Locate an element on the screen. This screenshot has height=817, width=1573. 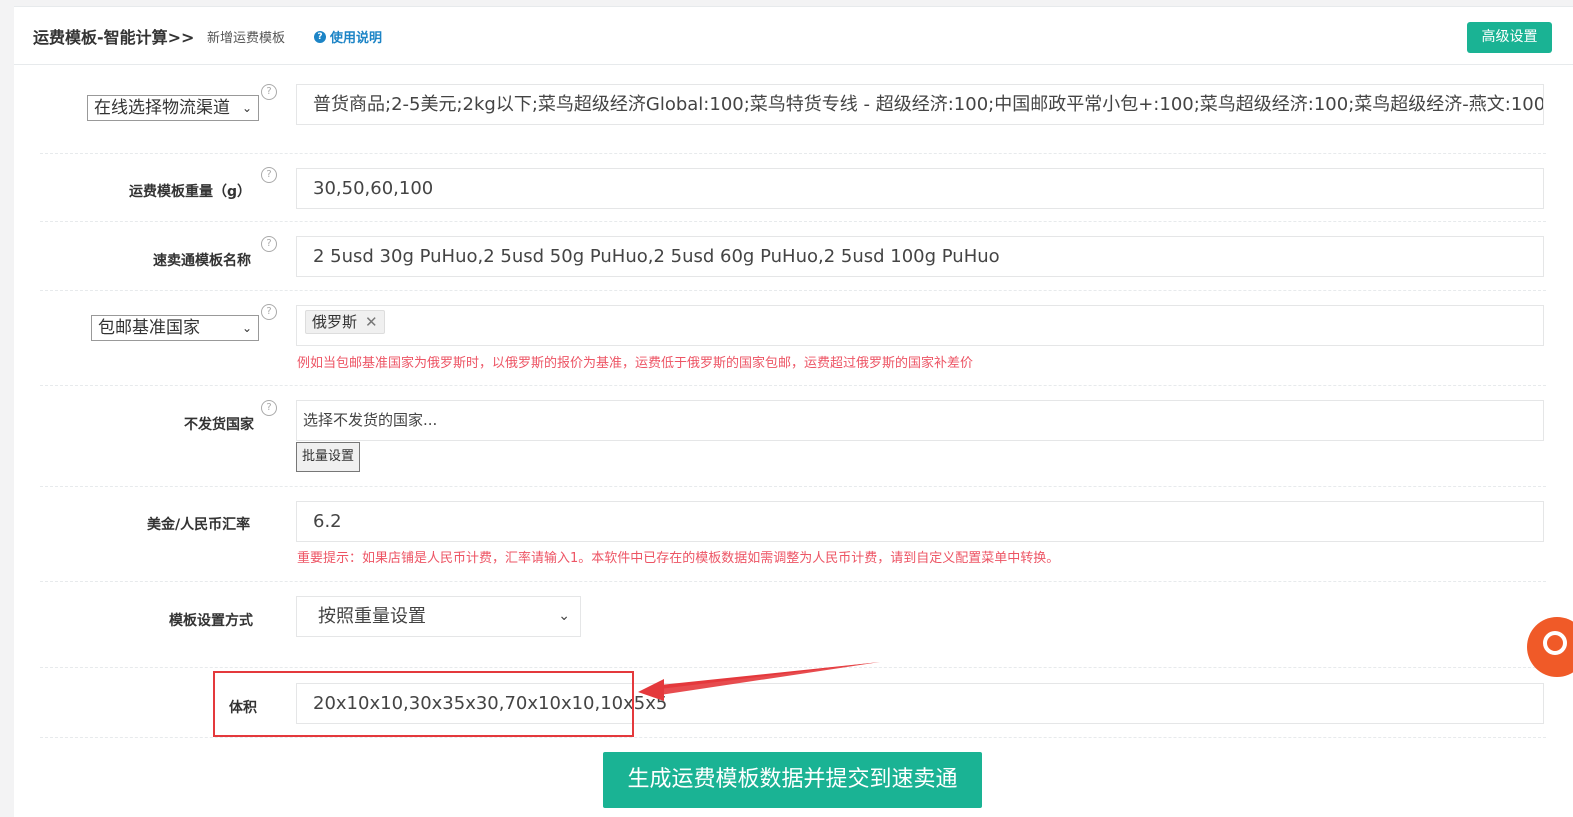
mode-label: 模板设置方式 is located at coordinates (211, 621).